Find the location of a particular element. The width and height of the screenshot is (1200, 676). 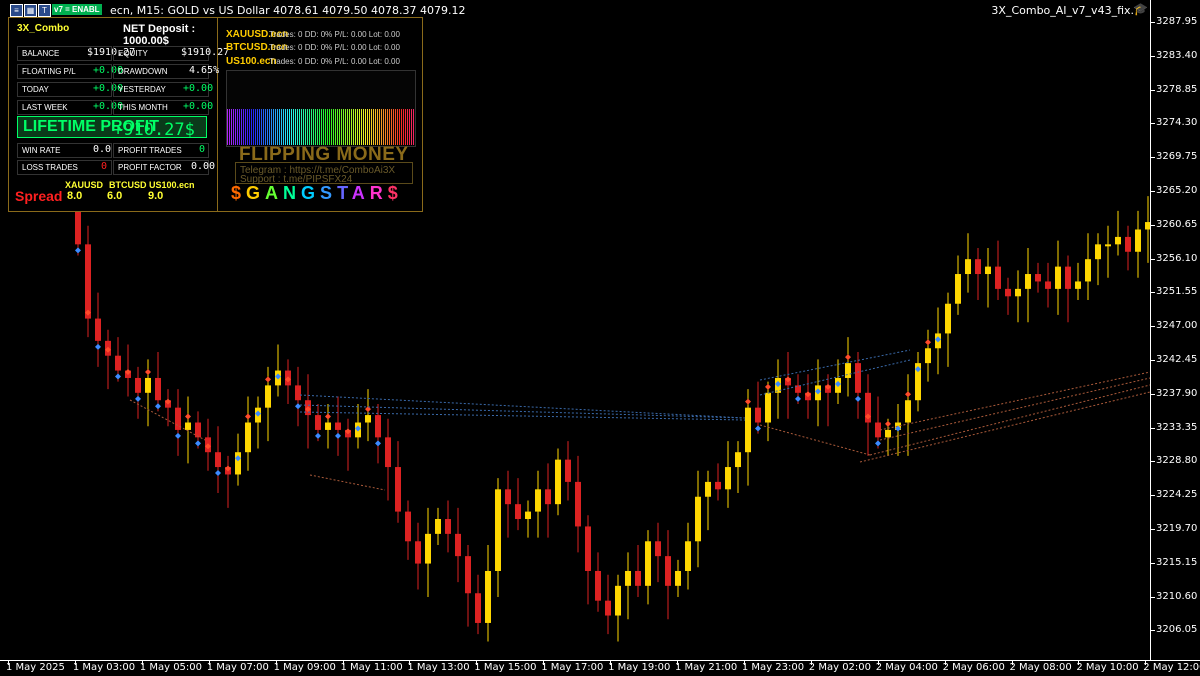

gangstar-letter: $ is located at coordinates (395, 193).